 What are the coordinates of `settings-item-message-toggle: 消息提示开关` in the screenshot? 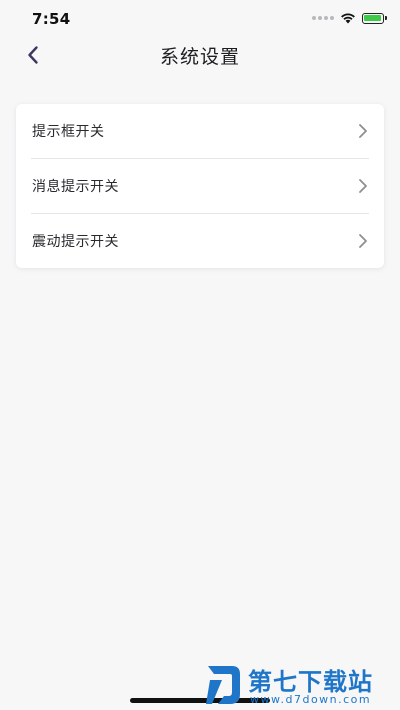 It's located at (200, 185).